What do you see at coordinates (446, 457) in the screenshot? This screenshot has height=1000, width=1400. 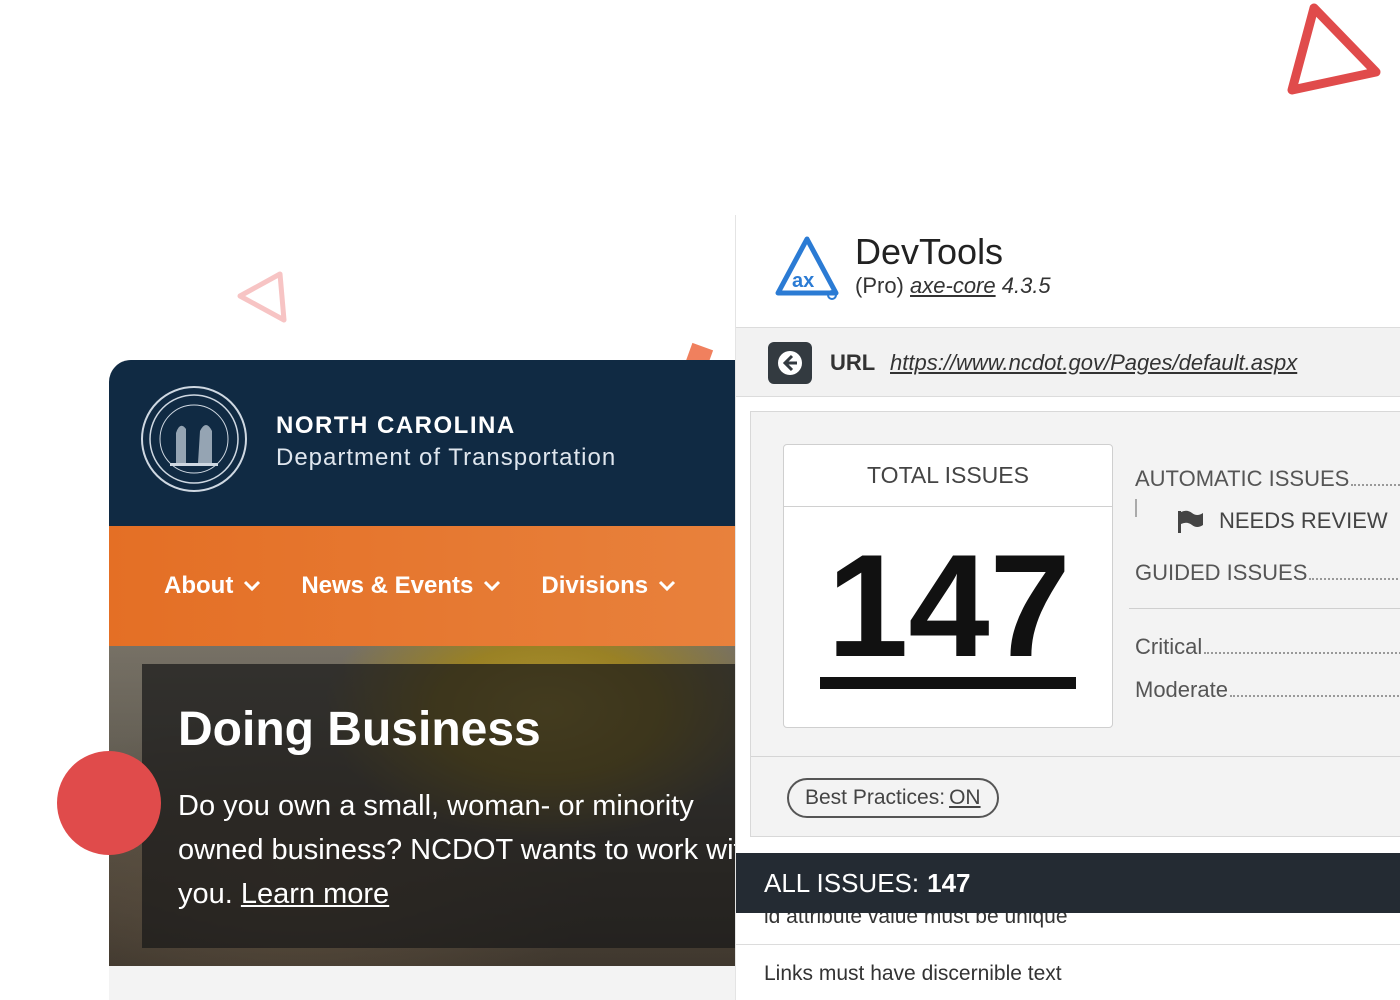 I see `org-department: Department of Transportation` at bounding box center [446, 457].